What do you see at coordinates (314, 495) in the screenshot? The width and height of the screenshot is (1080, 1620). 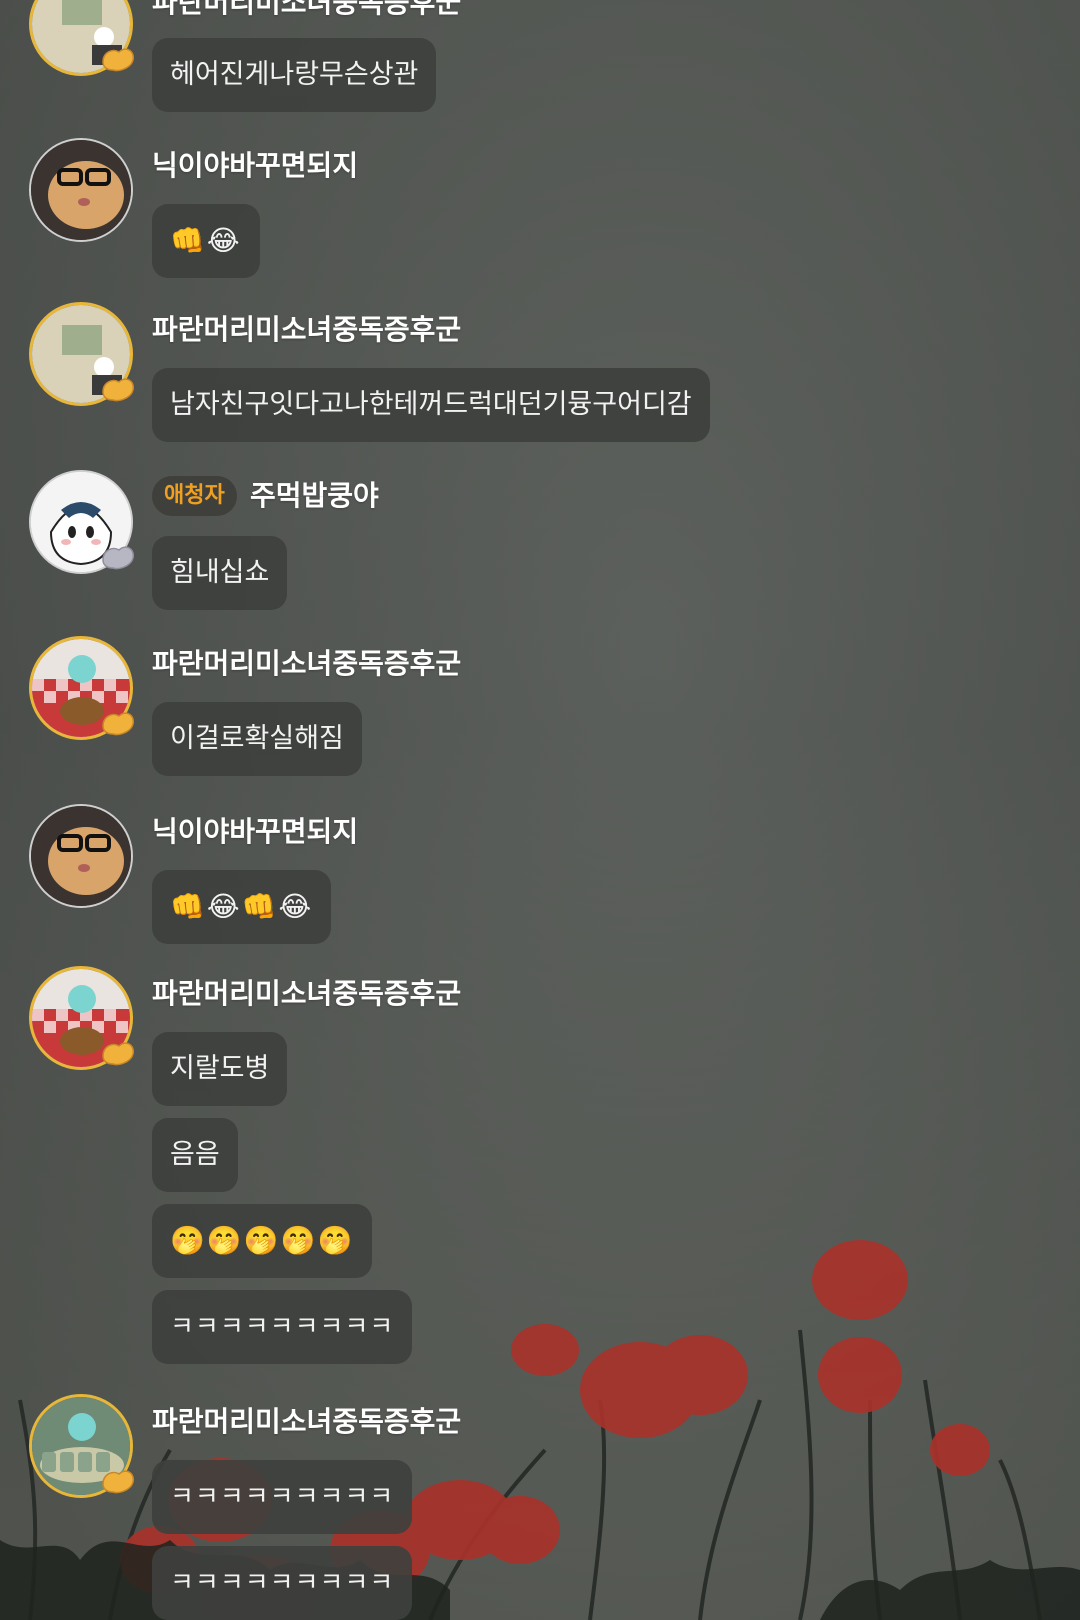 I see `sender-name: 주먹밥쿵야` at bounding box center [314, 495].